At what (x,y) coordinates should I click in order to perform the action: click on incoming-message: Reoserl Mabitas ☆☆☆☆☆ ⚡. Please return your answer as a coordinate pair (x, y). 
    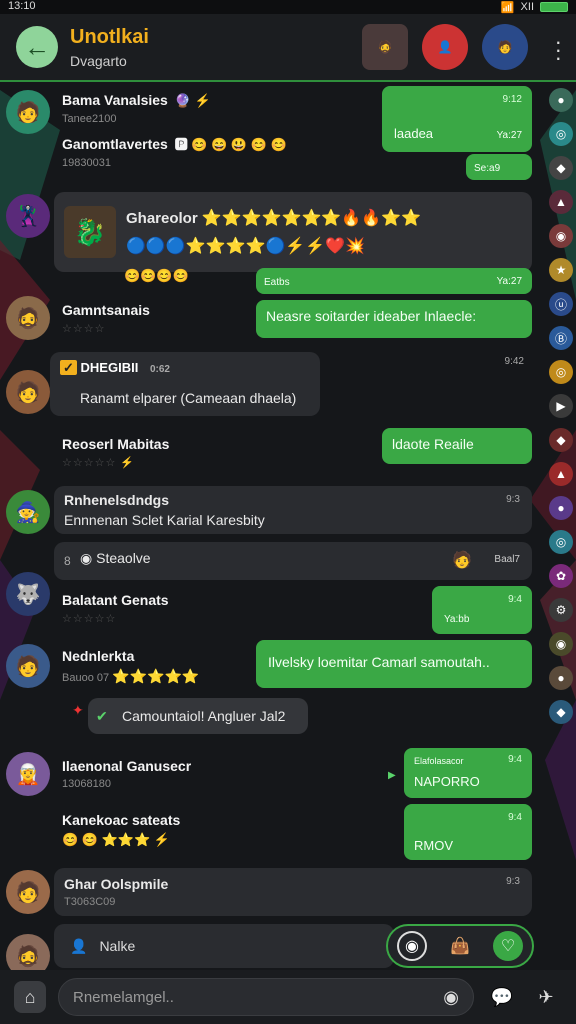
    Looking at the image, I should click on (115, 452).